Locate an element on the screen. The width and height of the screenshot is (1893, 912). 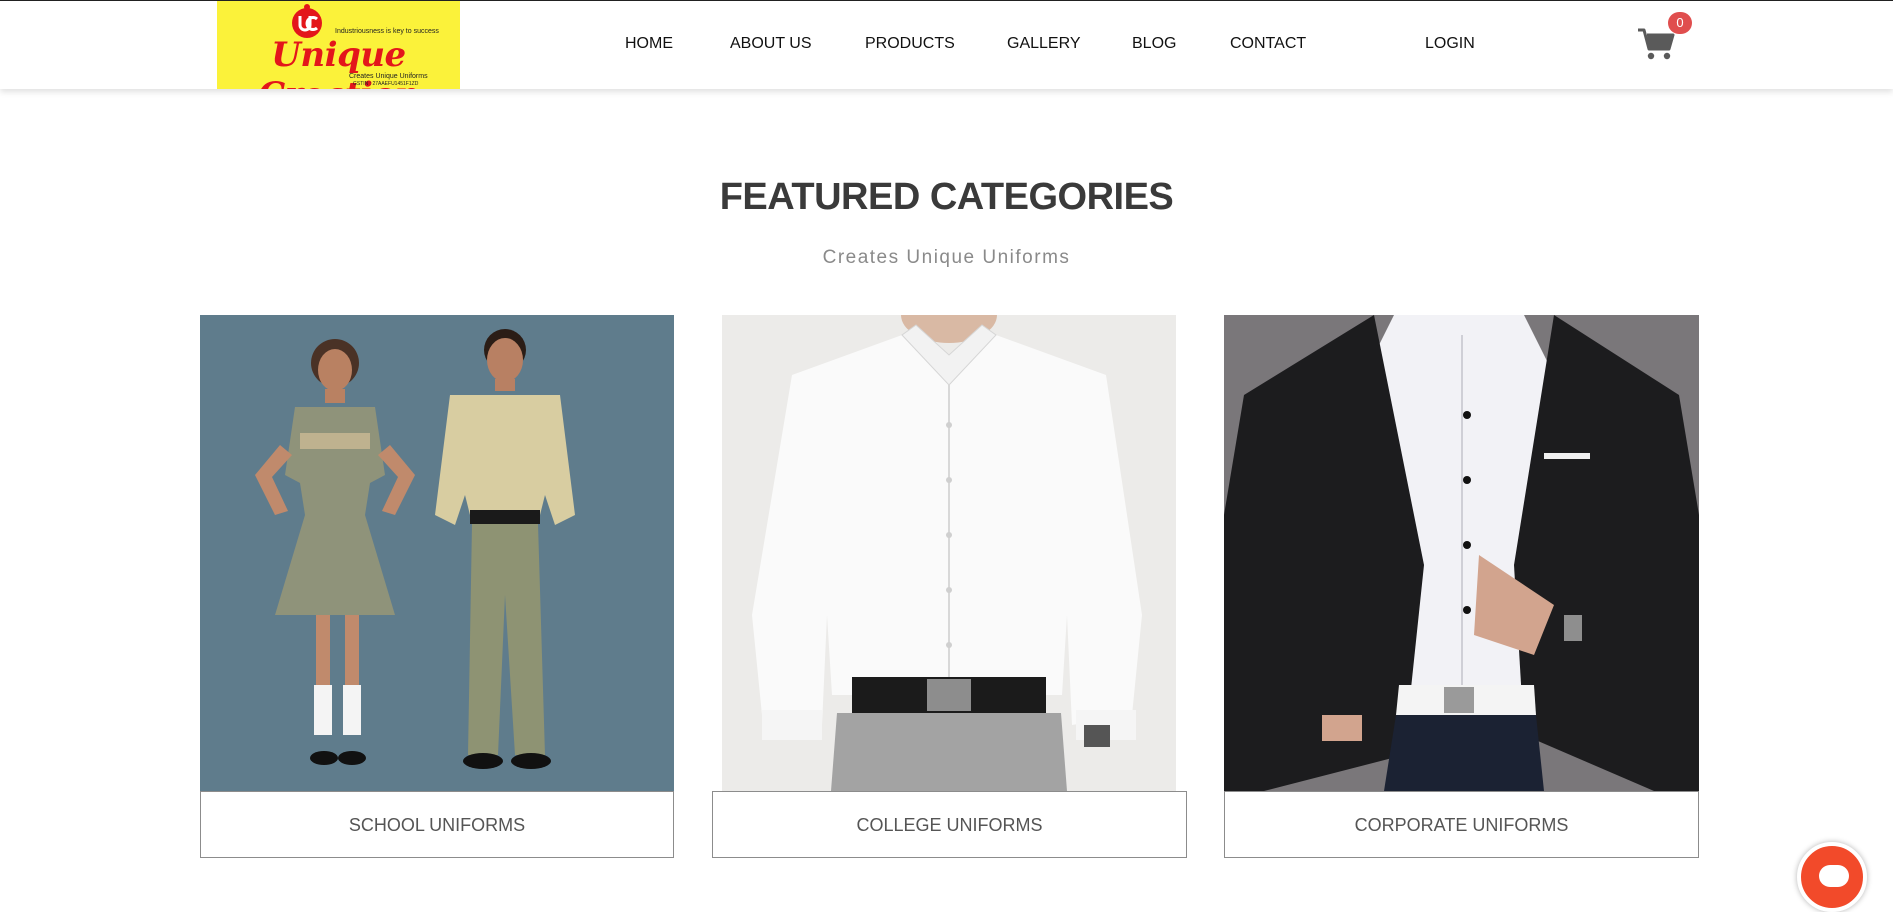
nav-about-us: ABOUT US is located at coordinates (771, 44).